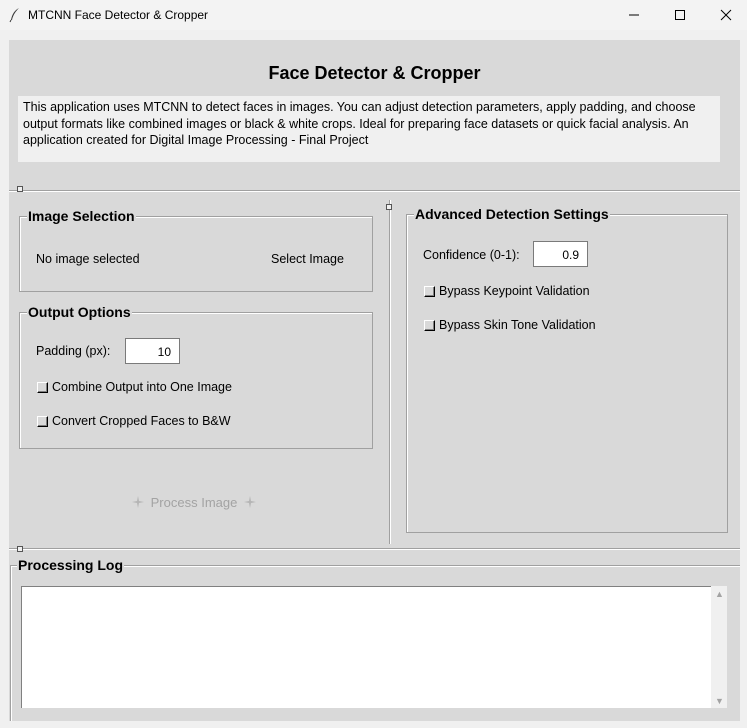  What do you see at coordinates (20, 189) in the screenshot?
I see `top-sash-handle` at bounding box center [20, 189].